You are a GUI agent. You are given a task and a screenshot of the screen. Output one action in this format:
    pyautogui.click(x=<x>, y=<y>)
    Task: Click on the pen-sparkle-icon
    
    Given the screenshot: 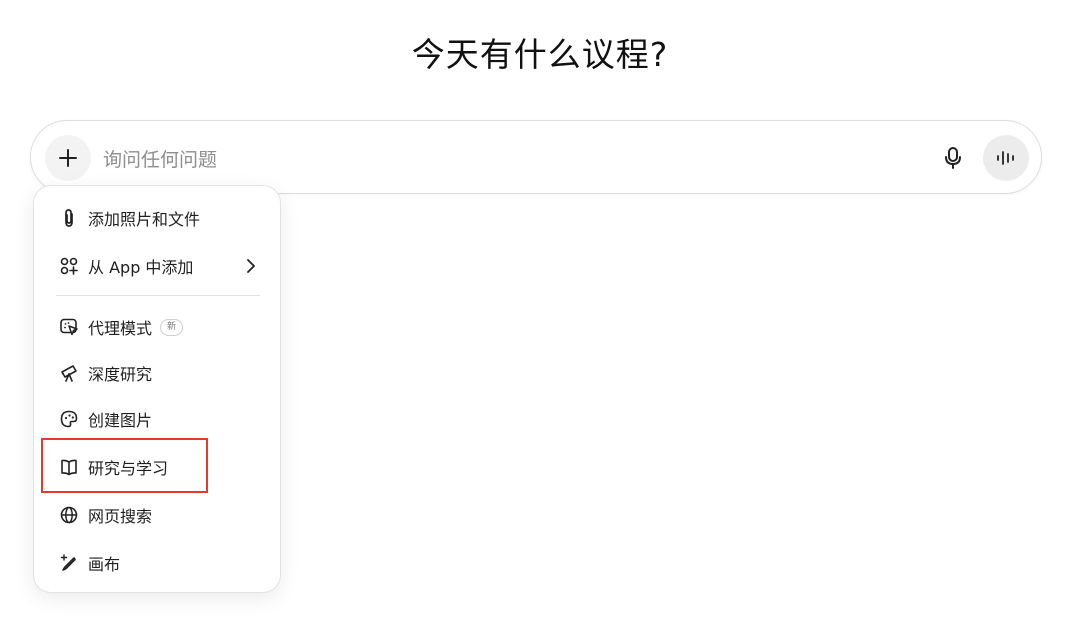 What is the action you would take?
    pyautogui.click(x=69, y=563)
    